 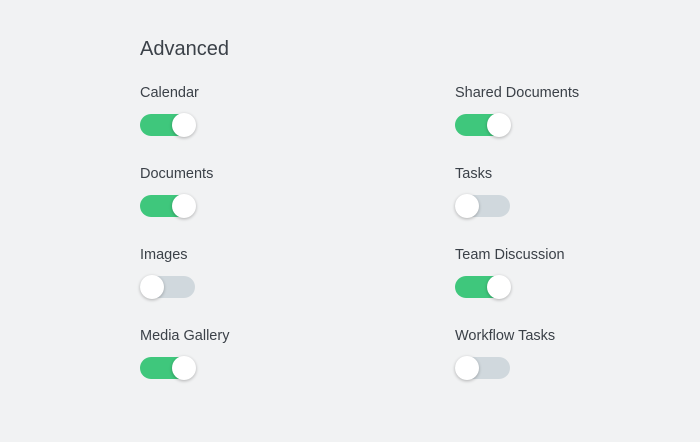 What do you see at coordinates (510, 255) in the screenshot?
I see `setting-label: Team Discussion` at bounding box center [510, 255].